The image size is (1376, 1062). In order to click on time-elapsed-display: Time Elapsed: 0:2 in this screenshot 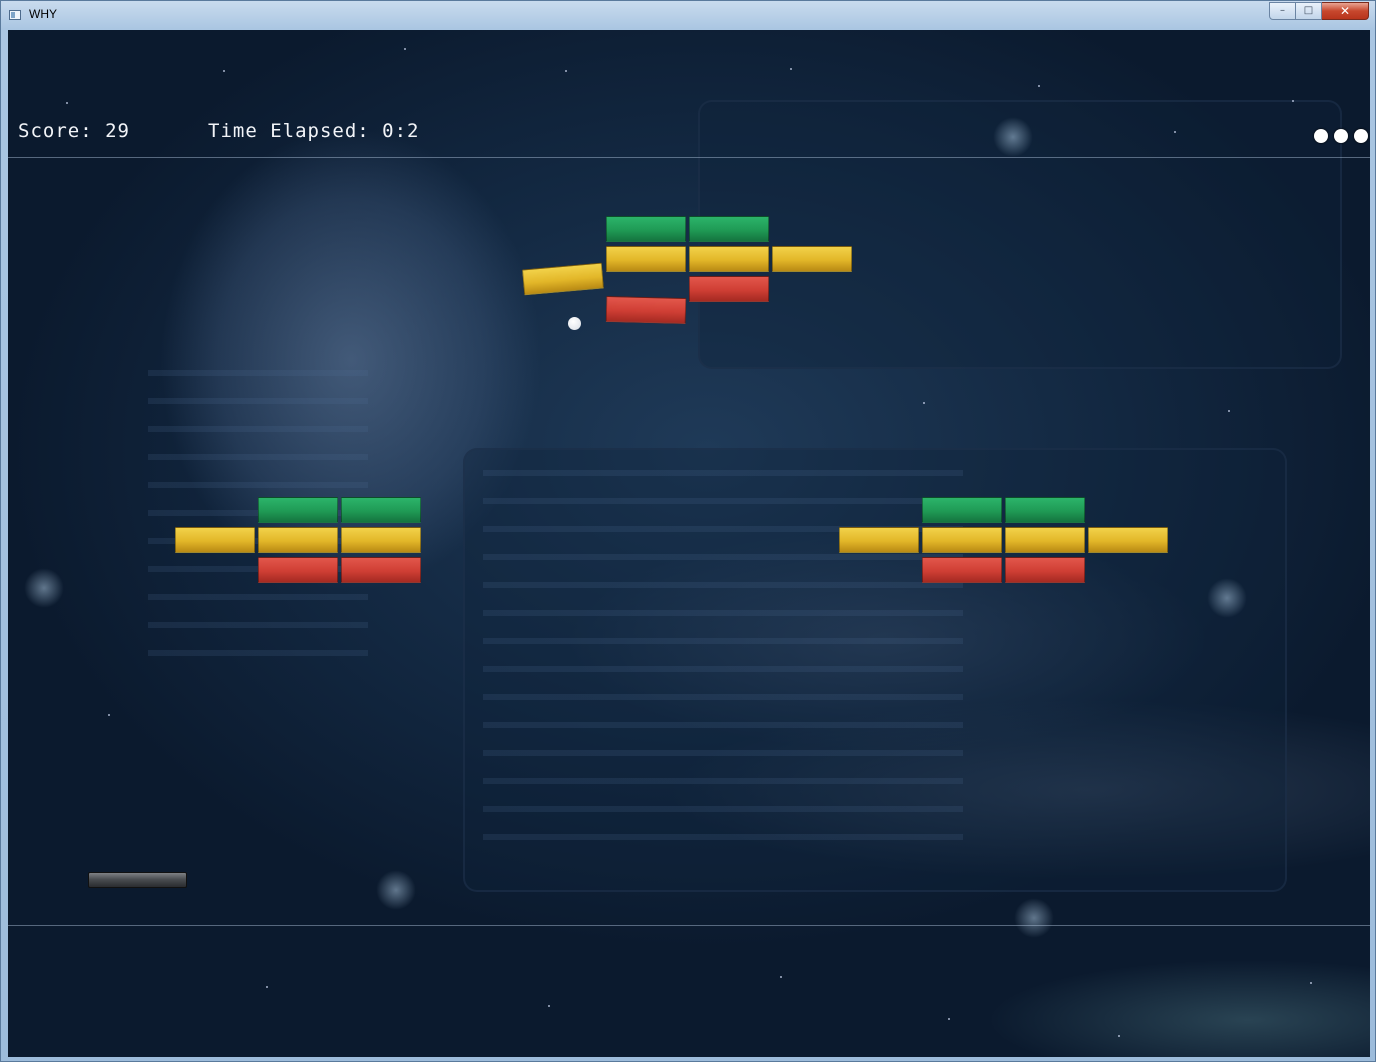, I will do `click(314, 131)`.